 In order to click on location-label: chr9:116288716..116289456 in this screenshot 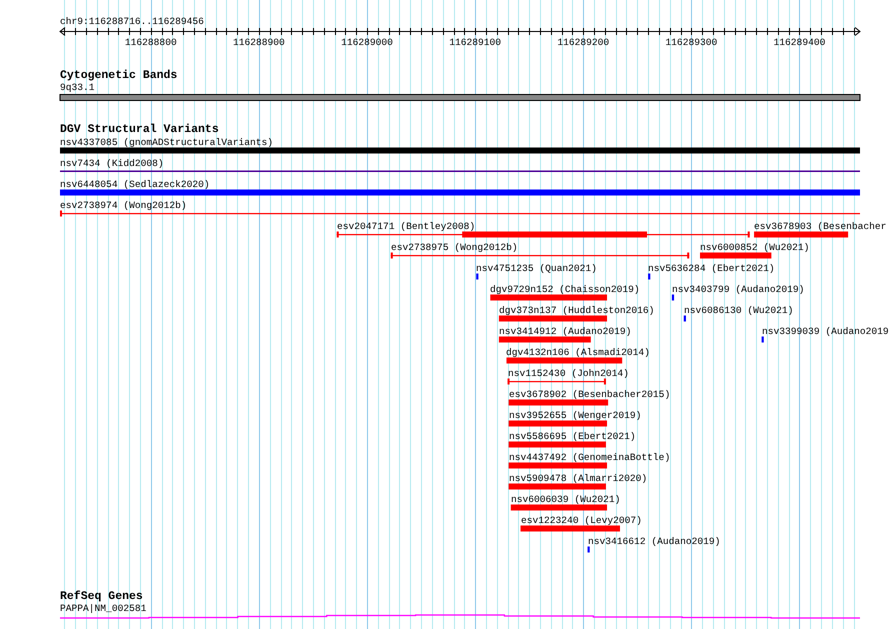, I will do `click(132, 21)`.